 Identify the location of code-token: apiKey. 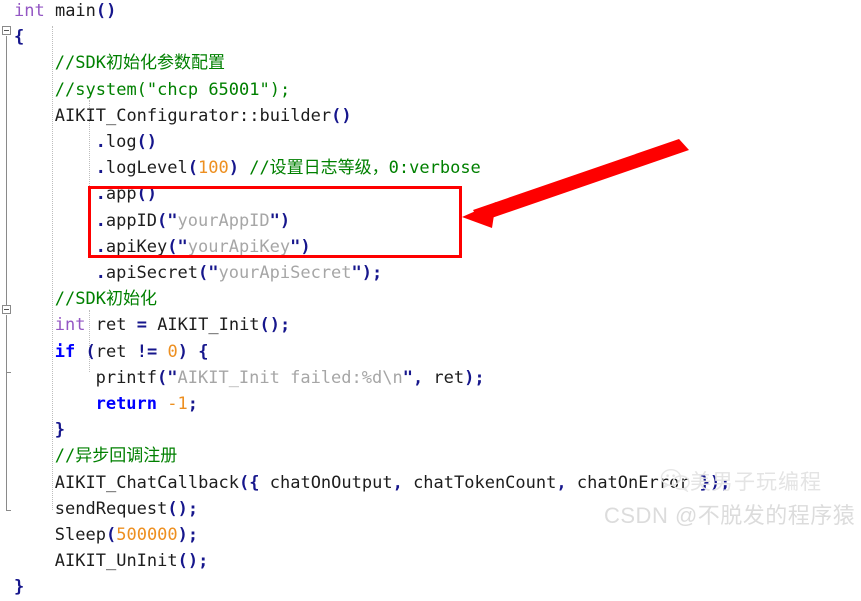
(136, 246).